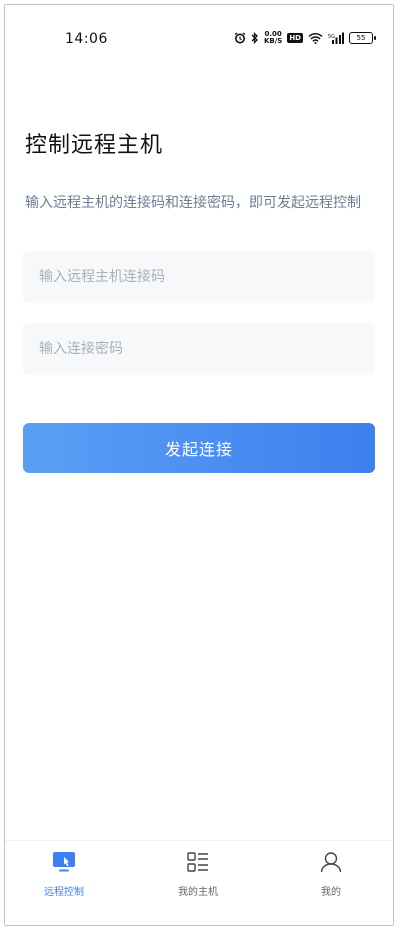 The height and width of the screenshot is (940, 400). What do you see at coordinates (255, 38) in the screenshot?
I see `bluetooth-icon` at bounding box center [255, 38].